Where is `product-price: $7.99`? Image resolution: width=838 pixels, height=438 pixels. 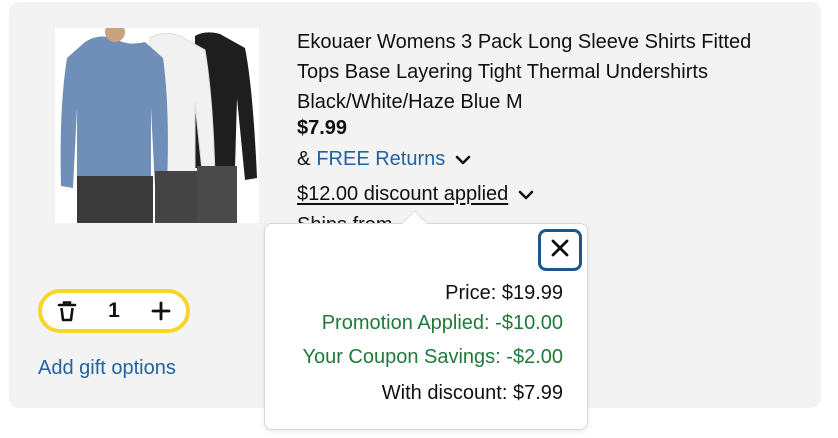 product-price: $7.99 is located at coordinates (322, 128).